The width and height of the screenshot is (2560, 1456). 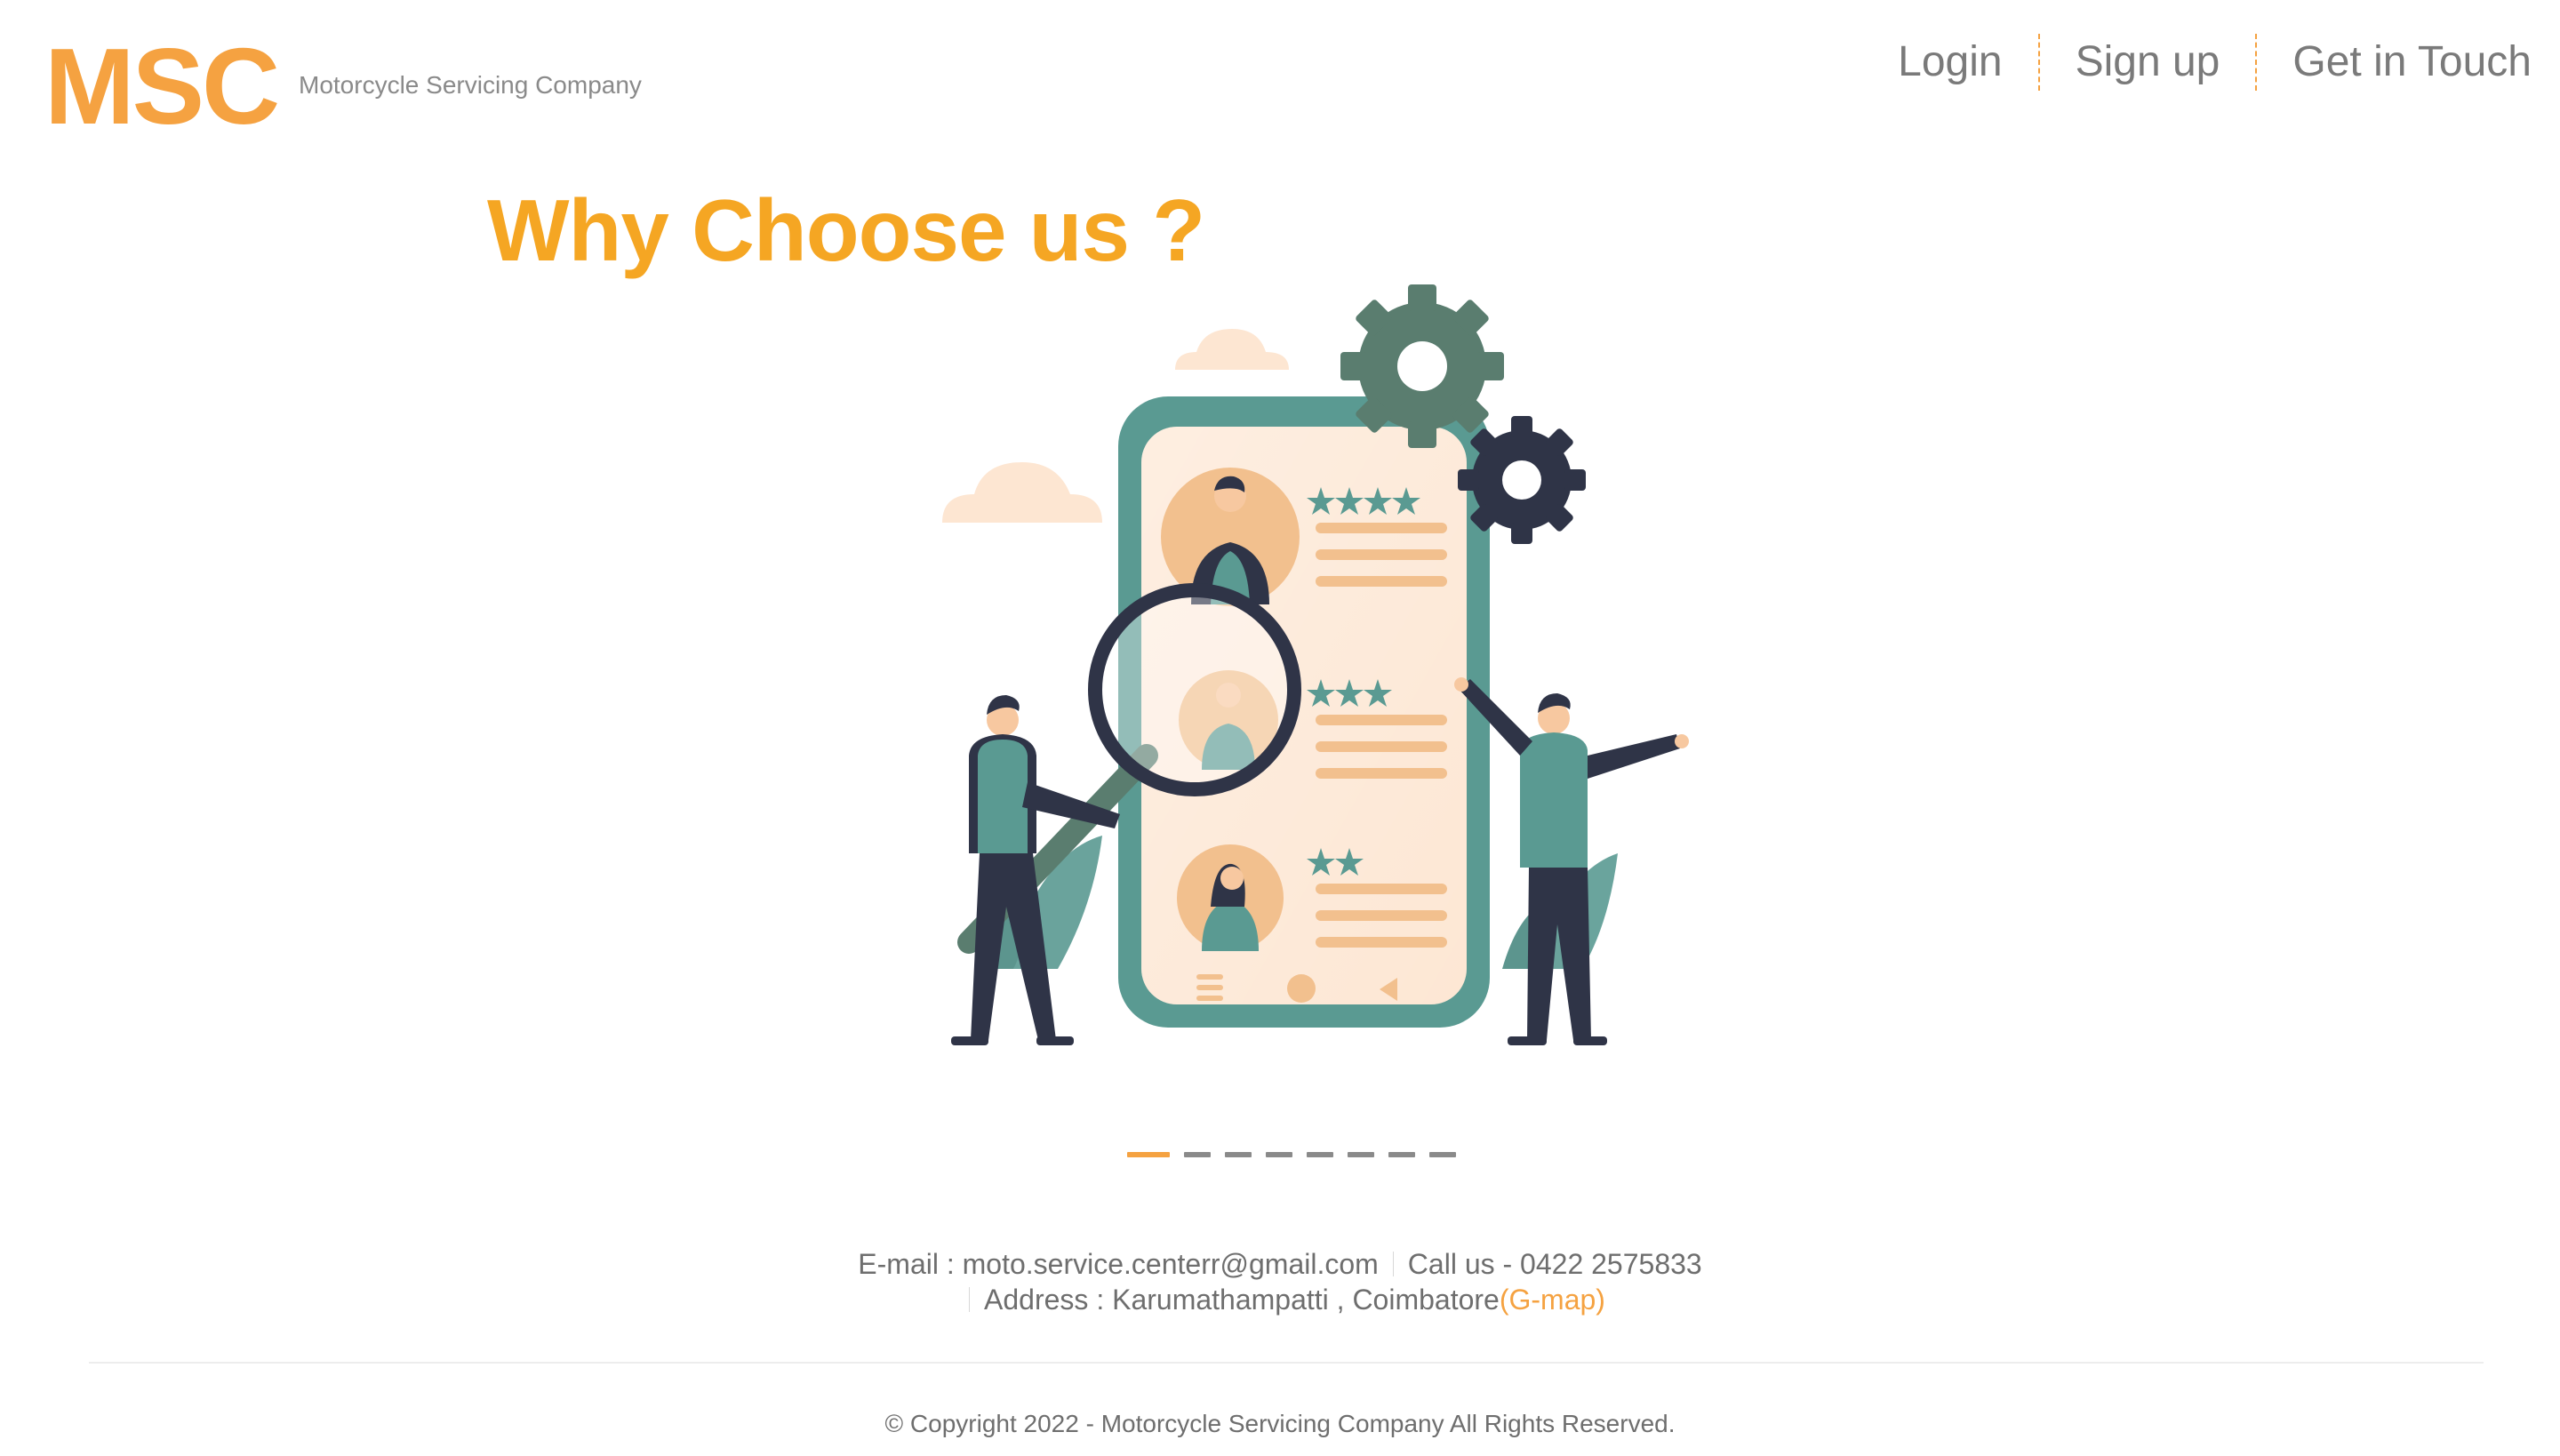 I want to click on signup-link: Sign up, so click(x=2148, y=62).